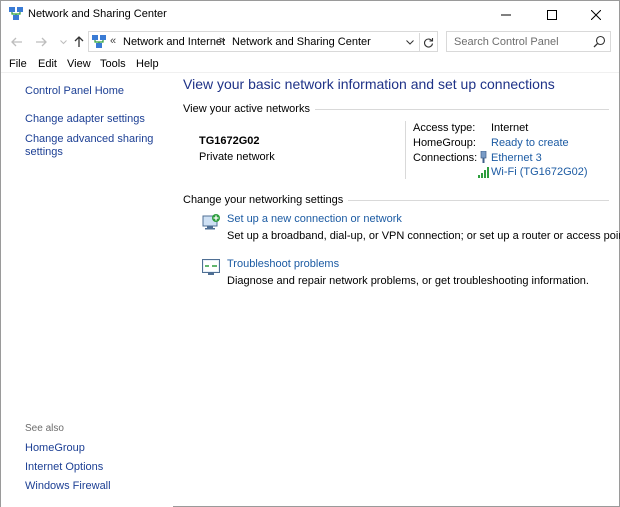 The width and height of the screenshot is (620, 507). What do you see at coordinates (44, 428) in the screenshot?
I see `see-also-label: See also` at bounding box center [44, 428].